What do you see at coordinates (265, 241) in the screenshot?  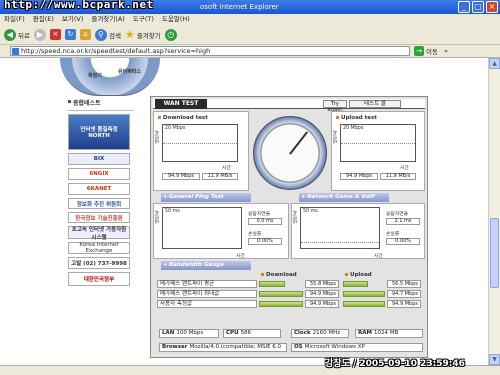 I see `ping-loss-value: 0.00%` at bounding box center [265, 241].